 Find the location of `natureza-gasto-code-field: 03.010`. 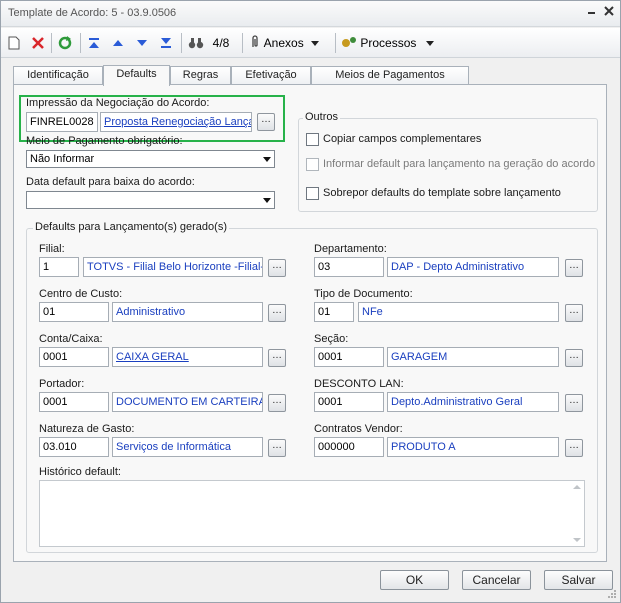

natureza-gasto-code-field: 03.010 is located at coordinates (74, 447).